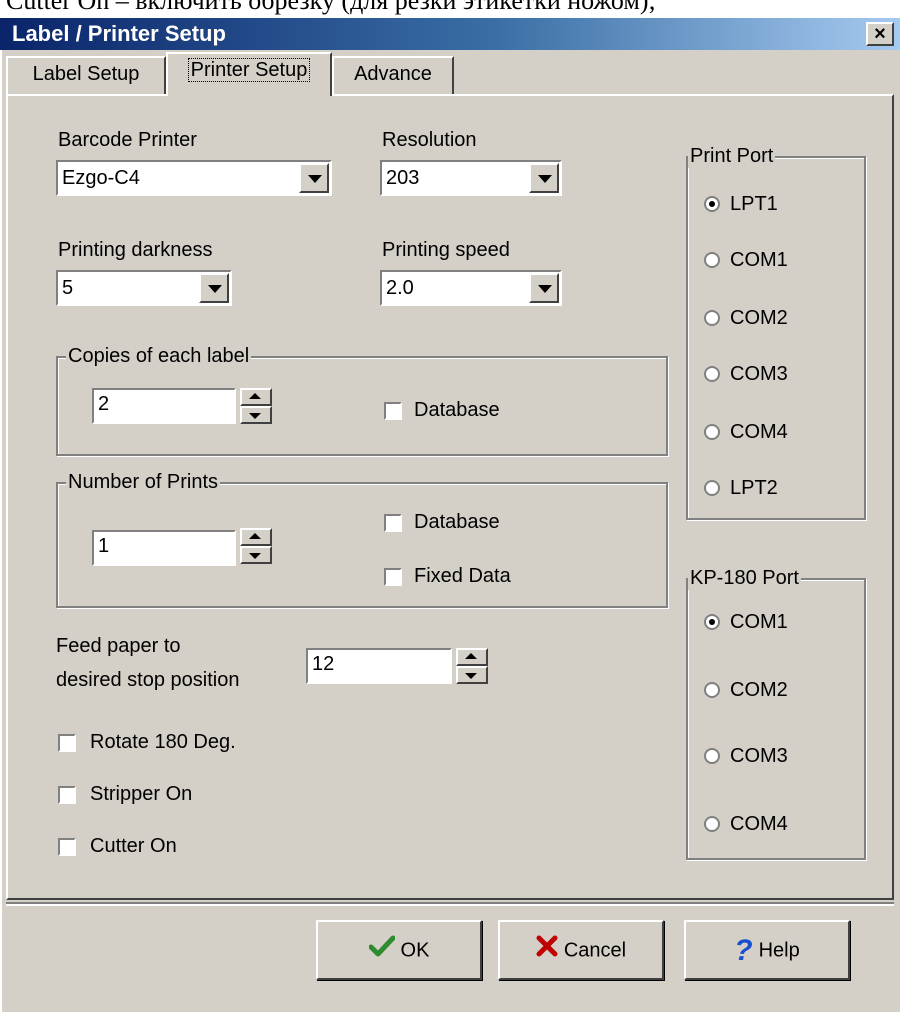 The height and width of the screenshot is (1012, 909). What do you see at coordinates (759, 260) in the screenshot?
I see `print-port-label-com1: COM1` at bounding box center [759, 260].